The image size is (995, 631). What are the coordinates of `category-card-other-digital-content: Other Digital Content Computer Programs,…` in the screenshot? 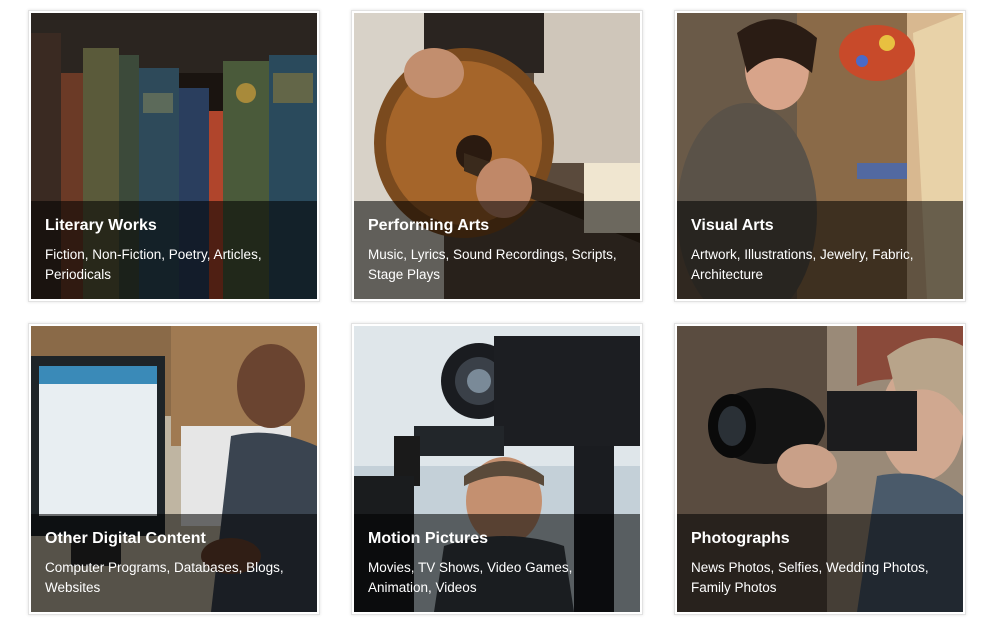 It's located at (174, 469).